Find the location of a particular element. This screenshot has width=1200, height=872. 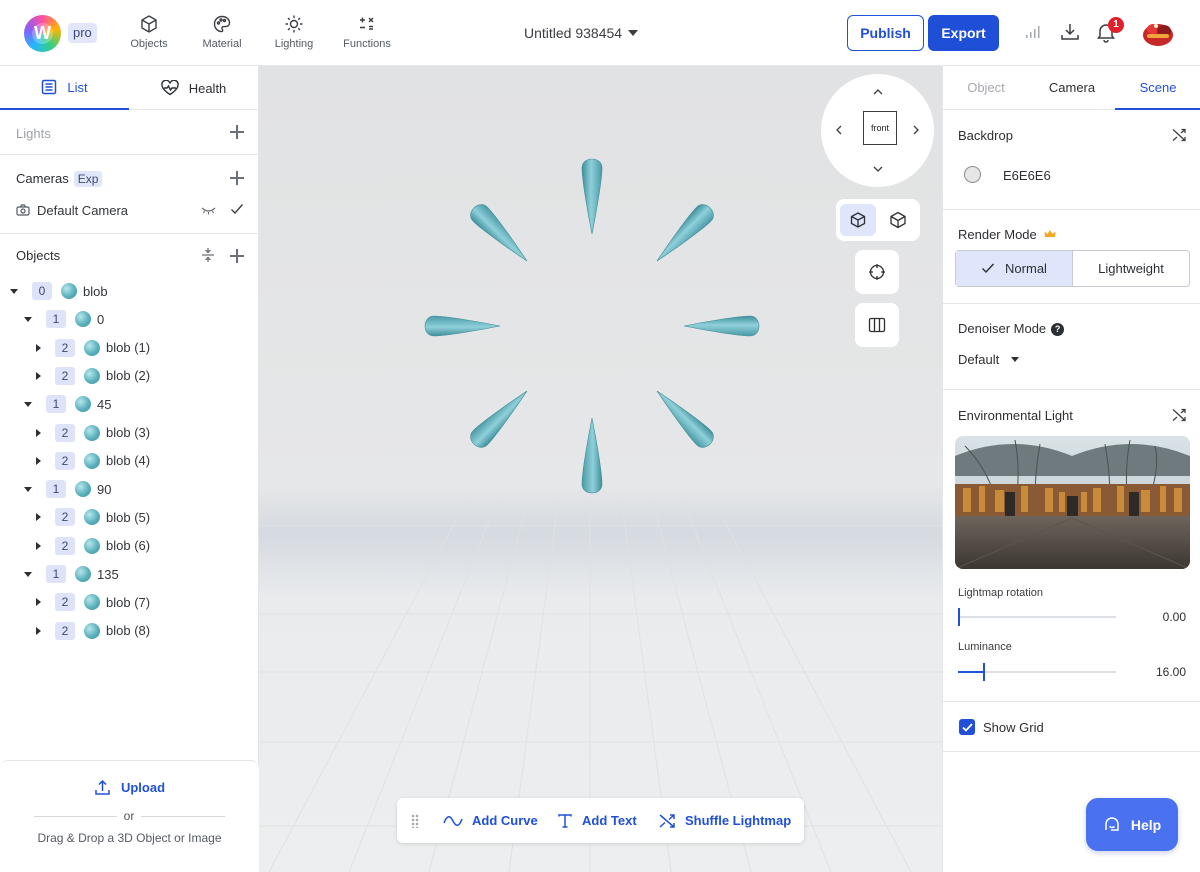

chevron-left-icon is located at coordinates (839, 130).